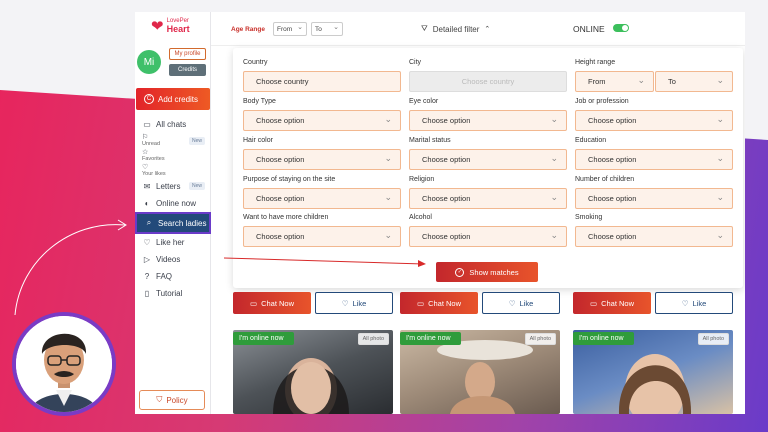 The height and width of the screenshot is (432, 768). What do you see at coordinates (488, 120) in the screenshot?
I see `eye-color-select: Choose option` at bounding box center [488, 120].